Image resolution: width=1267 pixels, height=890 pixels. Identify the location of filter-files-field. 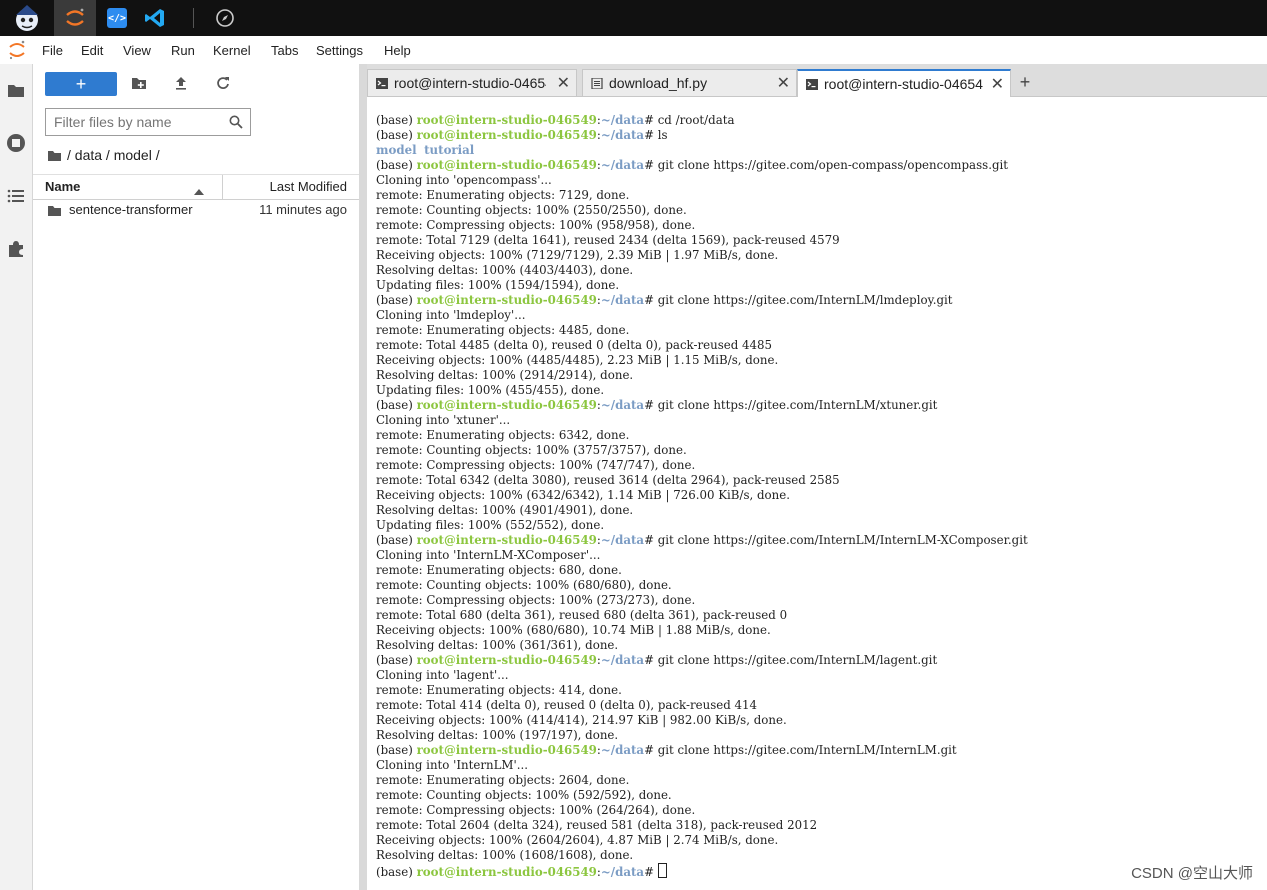
(148, 122).